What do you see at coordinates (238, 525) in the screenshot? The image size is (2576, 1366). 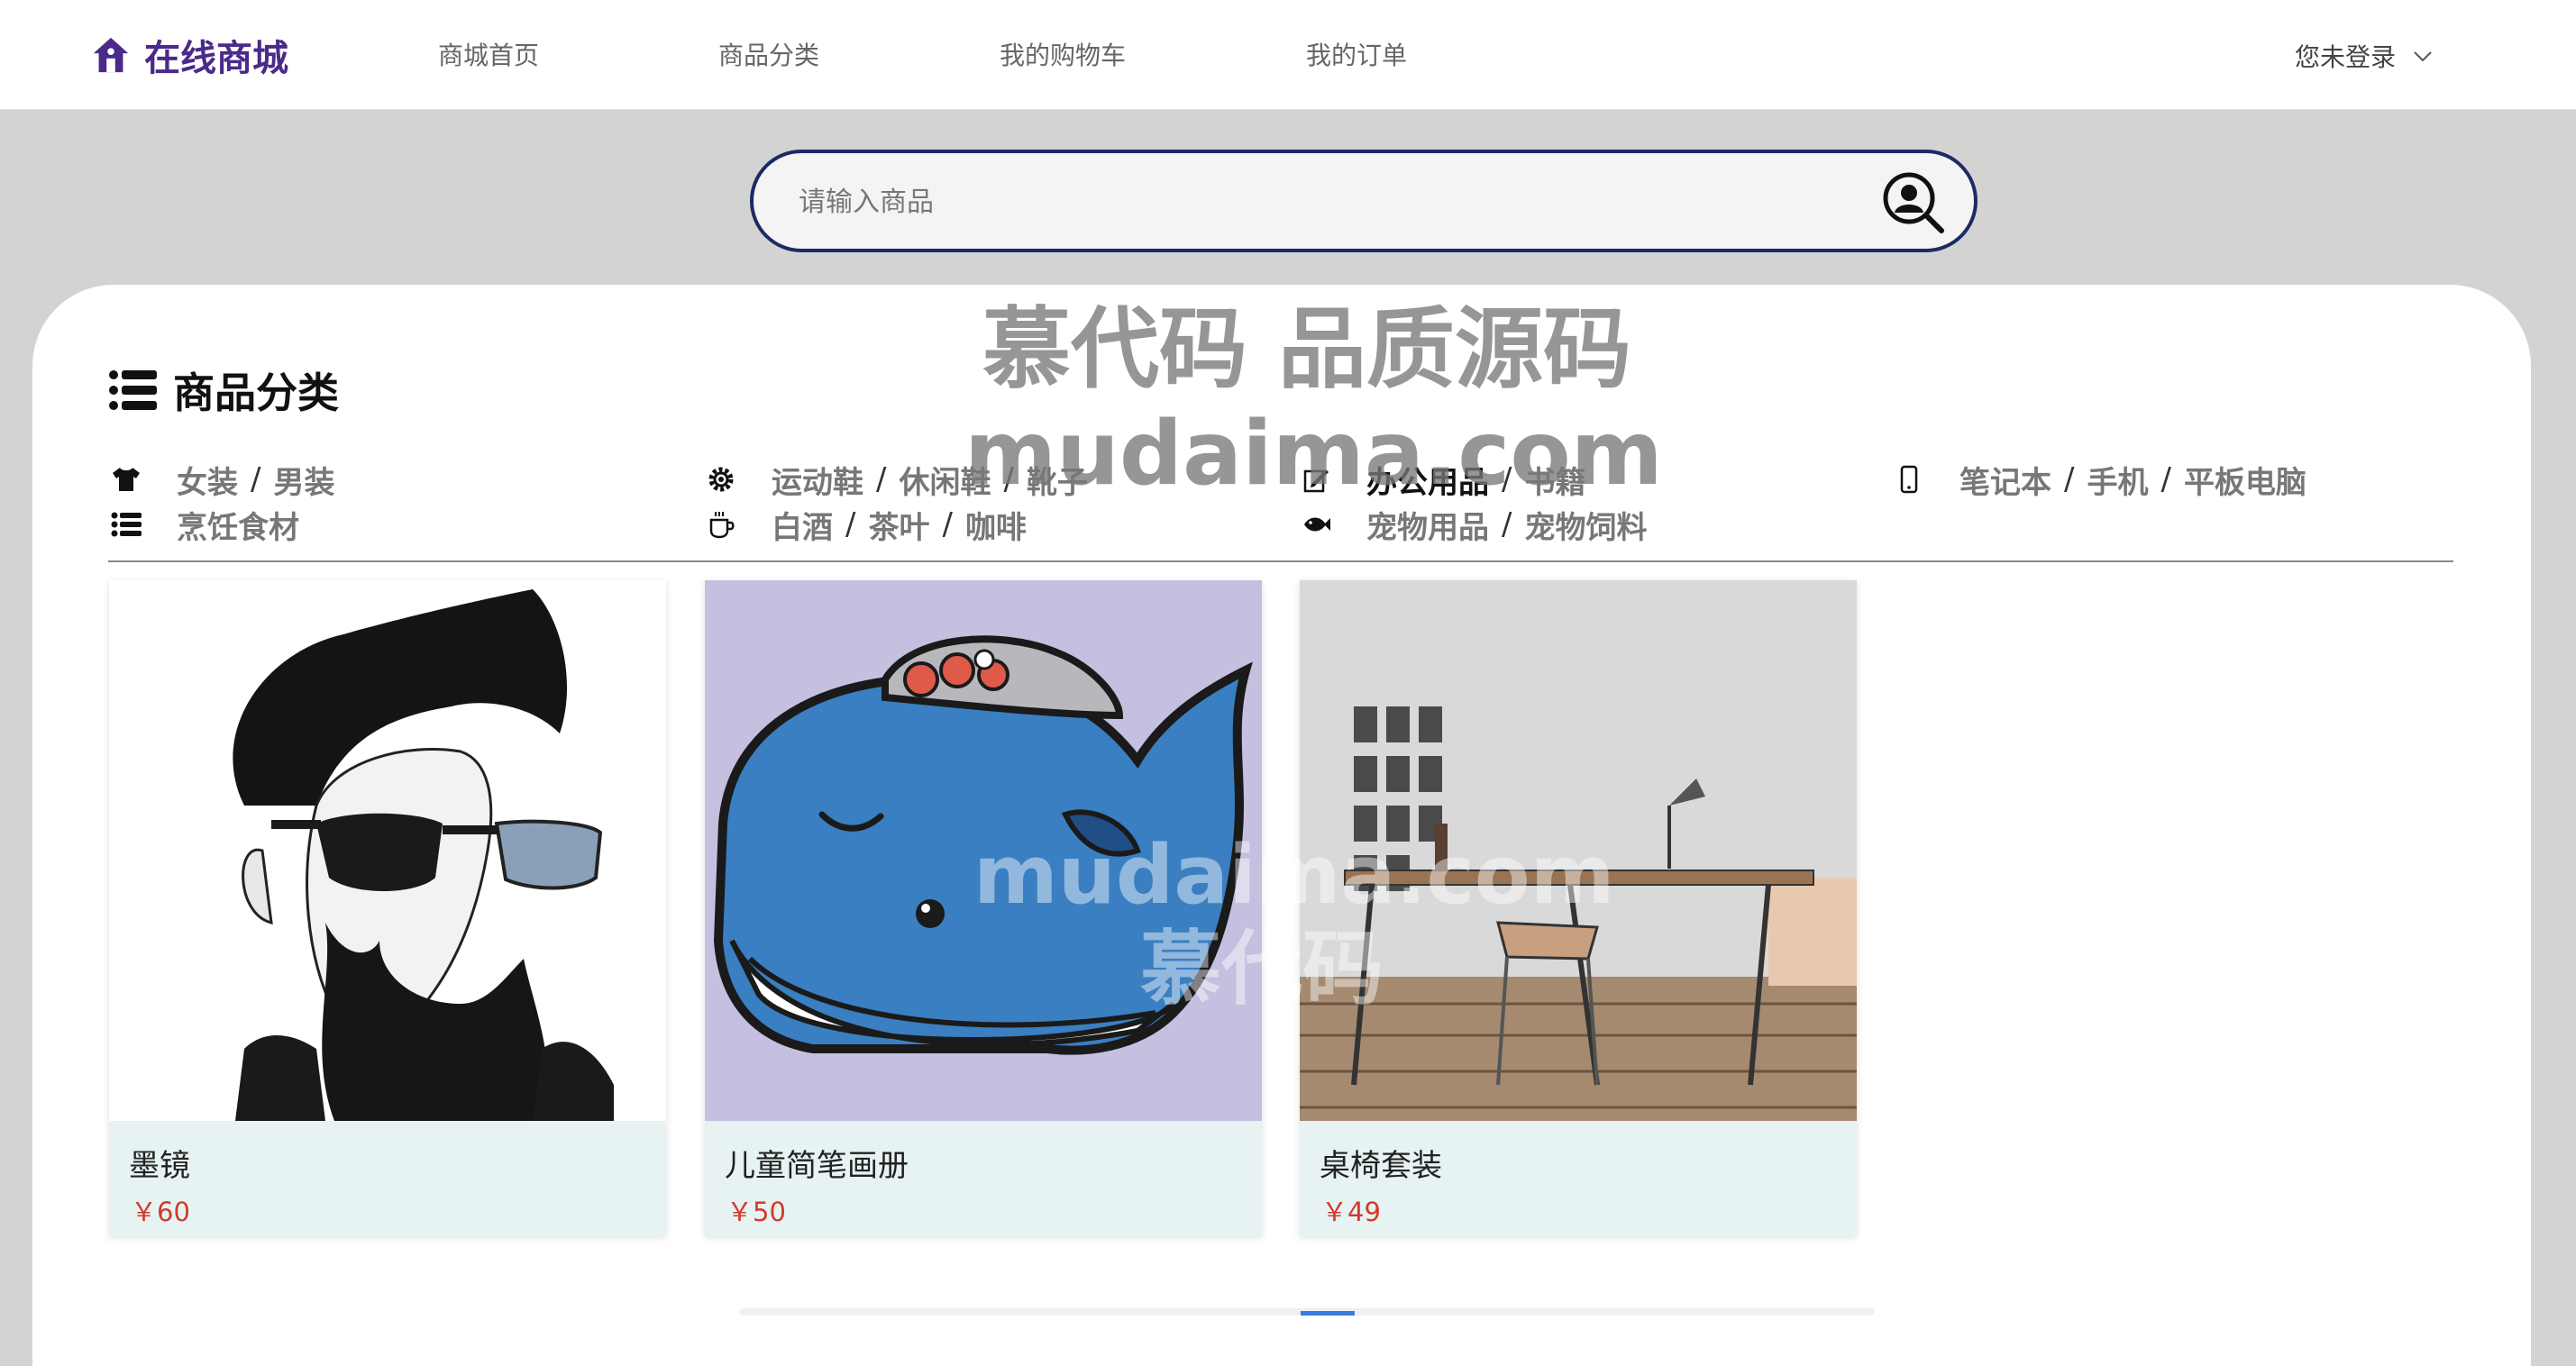 I see `category-link: 烹饪食材` at bounding box center [238, 525].